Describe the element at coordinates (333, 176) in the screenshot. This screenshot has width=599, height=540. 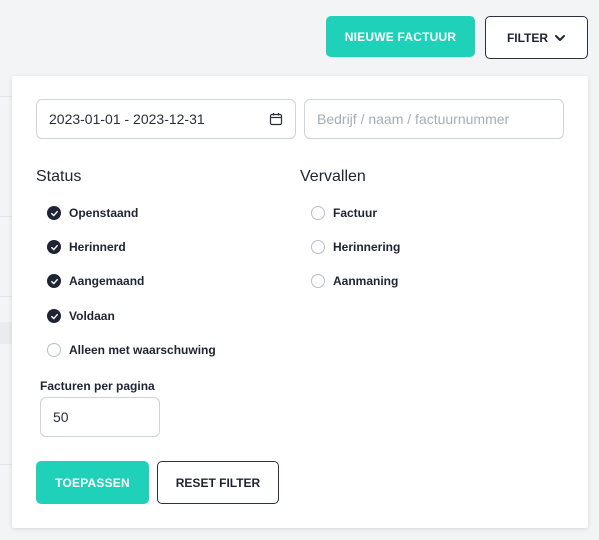
I see `vervallen-title: Vervallen` at that location.